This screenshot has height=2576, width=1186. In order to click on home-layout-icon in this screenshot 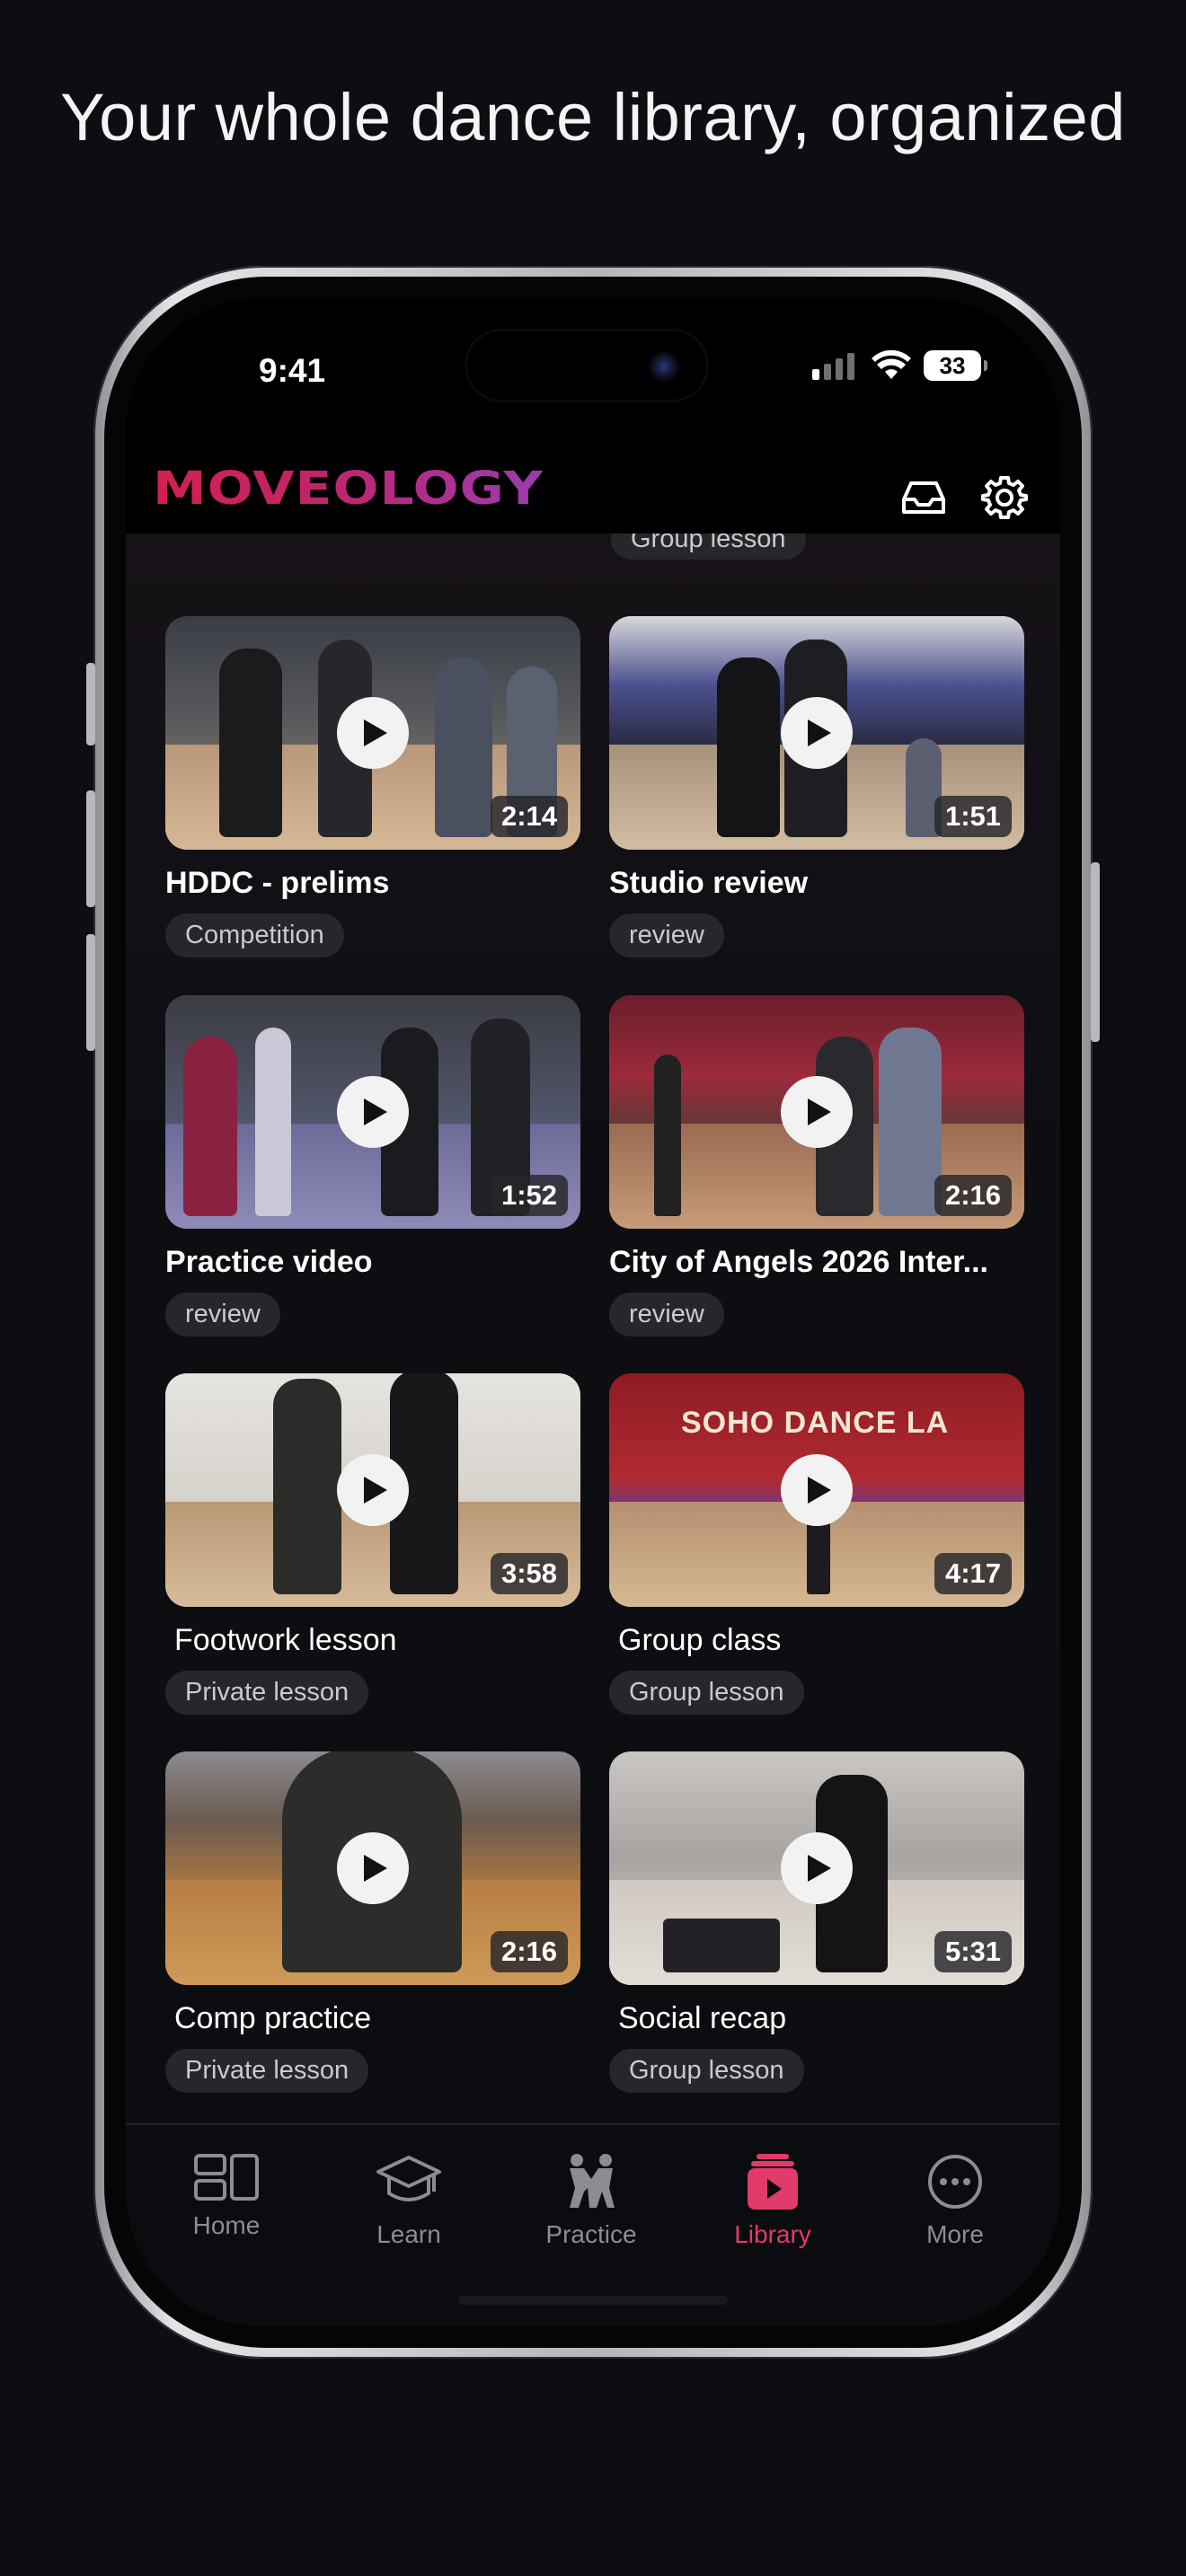, I will do `click(226, 2177)`.